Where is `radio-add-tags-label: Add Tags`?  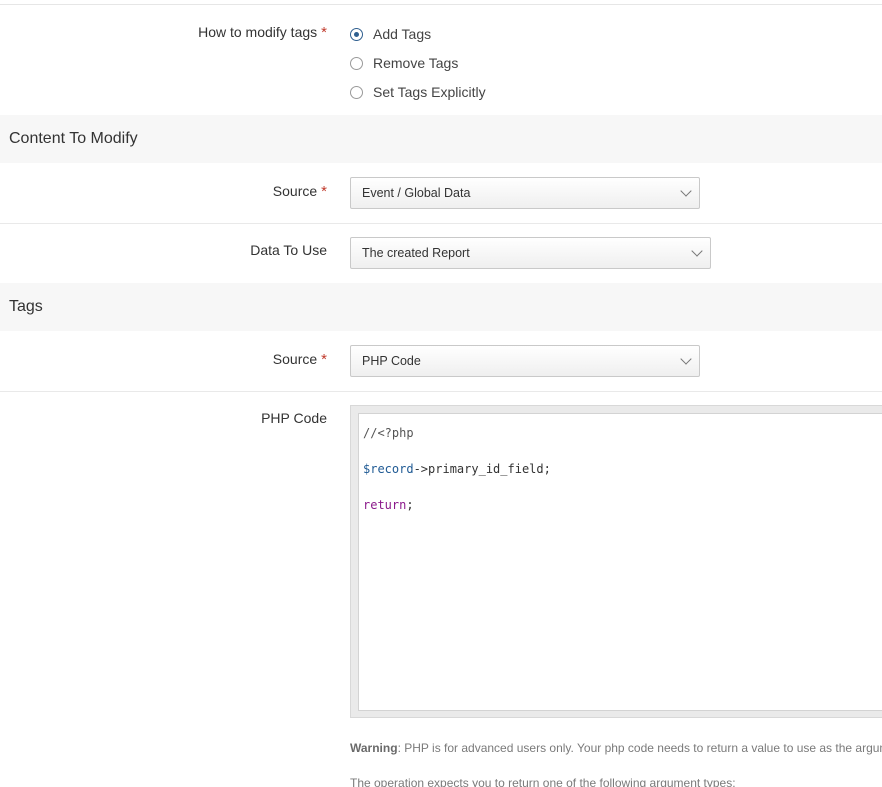
radio-add-tags-label: Add Tags is located at coordinates (402, 34).